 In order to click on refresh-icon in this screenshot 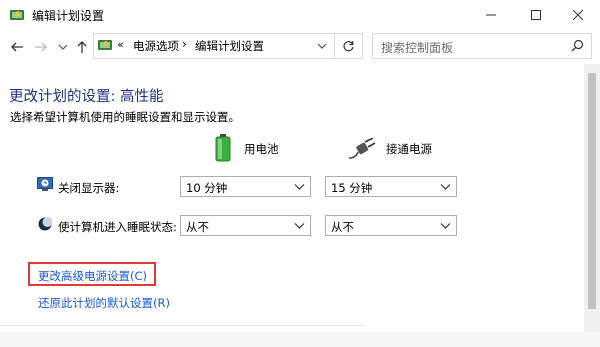, I will do `click(348, 45)`.